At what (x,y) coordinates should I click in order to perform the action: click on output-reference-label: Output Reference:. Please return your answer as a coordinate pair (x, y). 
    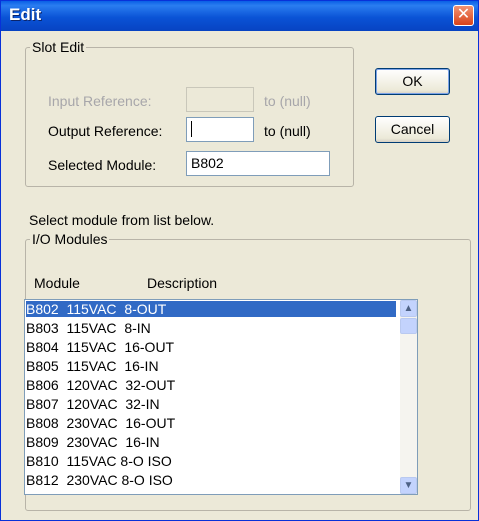
    Looking at the image, I should click on (105, 131).